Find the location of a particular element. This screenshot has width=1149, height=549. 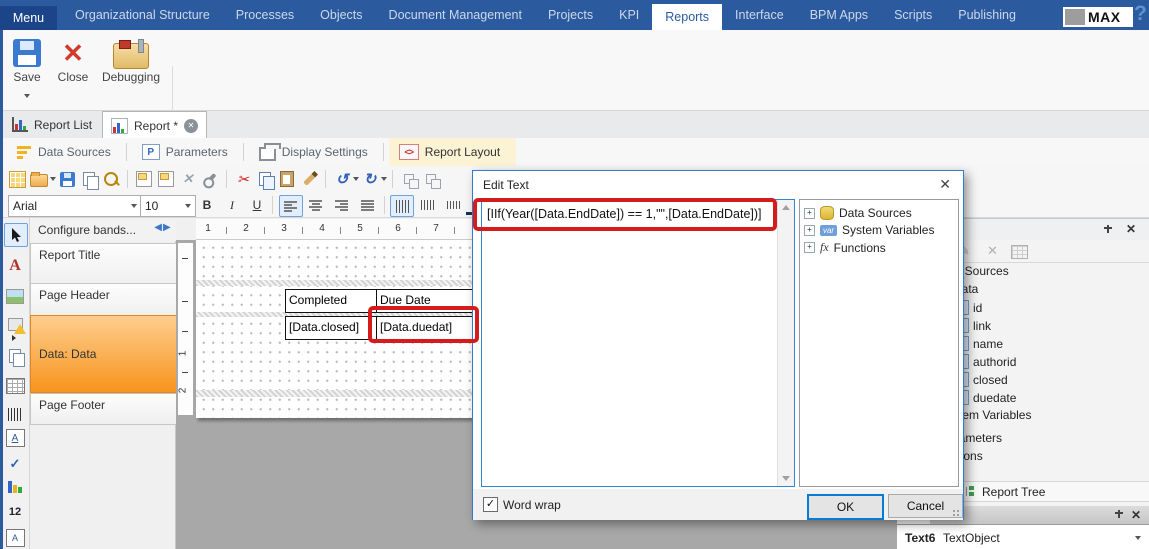

band-report-title: Report Title is located at coordinates (107, 265).